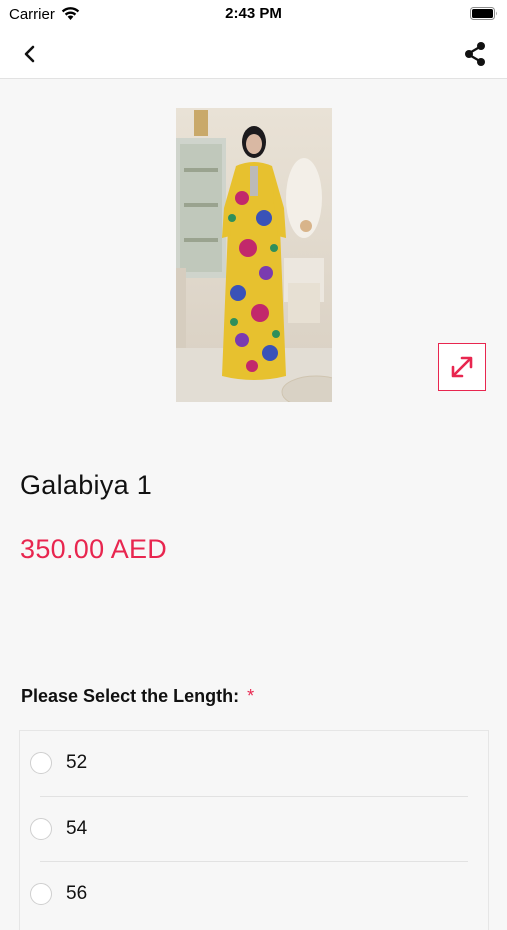 This screenshot has width=507, height=930. Describe the element at coordinates (77, 762) in the screenshot. I see `option-label: 52` at that location.